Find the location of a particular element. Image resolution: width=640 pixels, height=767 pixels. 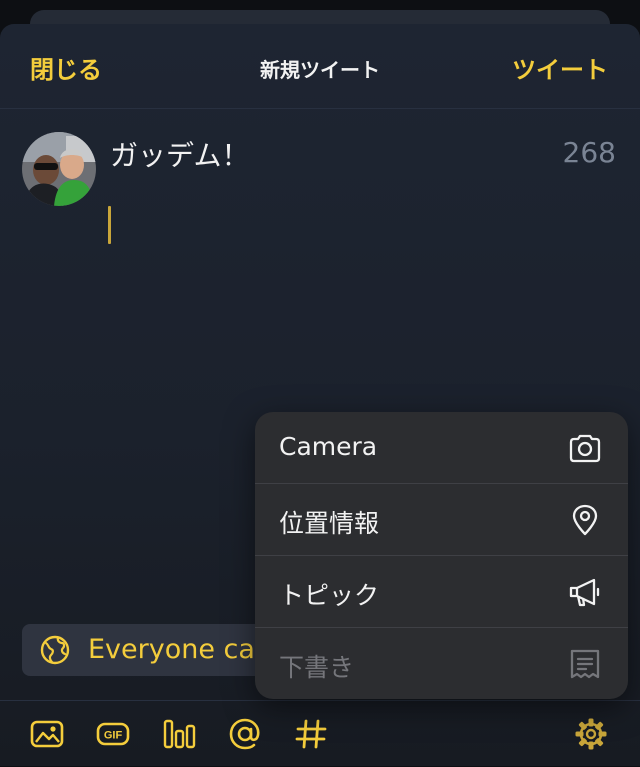

gif-icon: GIF is located at coordinates (113, 734).